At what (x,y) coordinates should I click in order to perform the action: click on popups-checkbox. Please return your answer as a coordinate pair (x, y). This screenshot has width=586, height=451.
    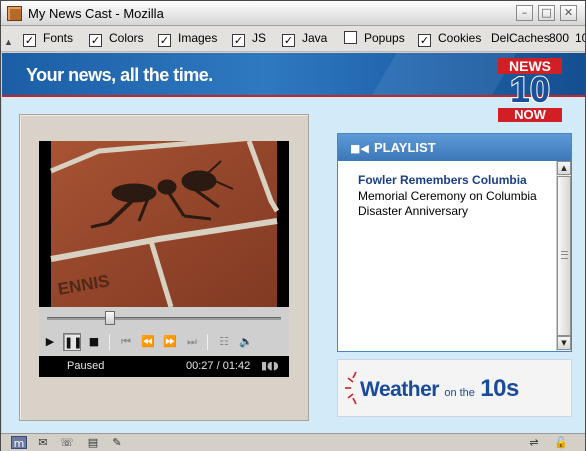
    Looking at the image, I should click on (350, 37).